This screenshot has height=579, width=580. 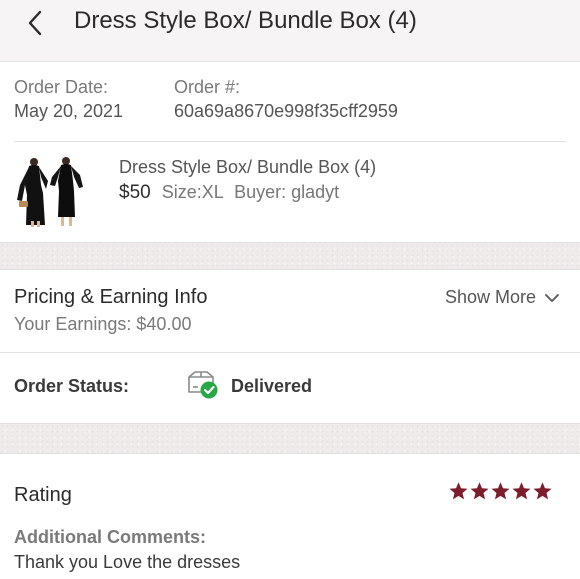 What do you see at coordinates (61, 87) in the screenshot?
I see `order-date-label: Order Date:` at bounding box center [61, 87].